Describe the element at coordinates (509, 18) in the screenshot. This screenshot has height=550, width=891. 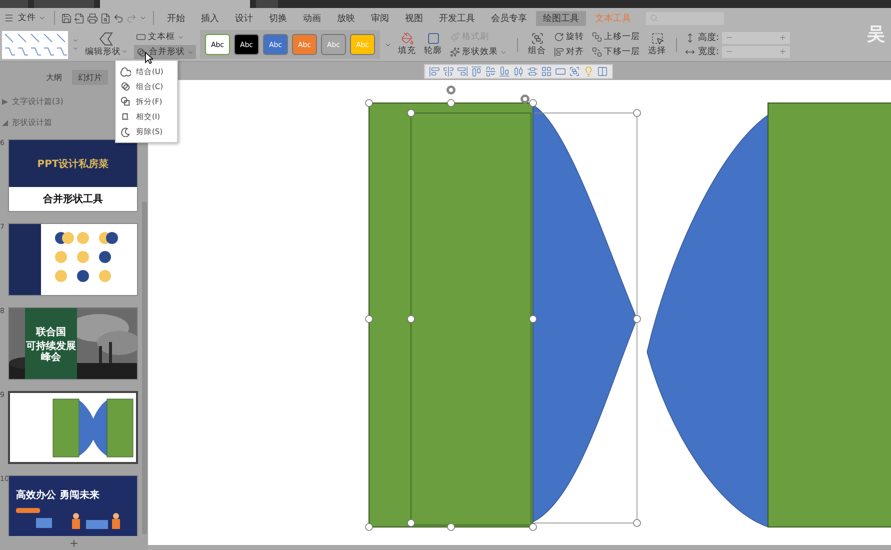
I see `ribbon-tab: 会员专享` at that location.